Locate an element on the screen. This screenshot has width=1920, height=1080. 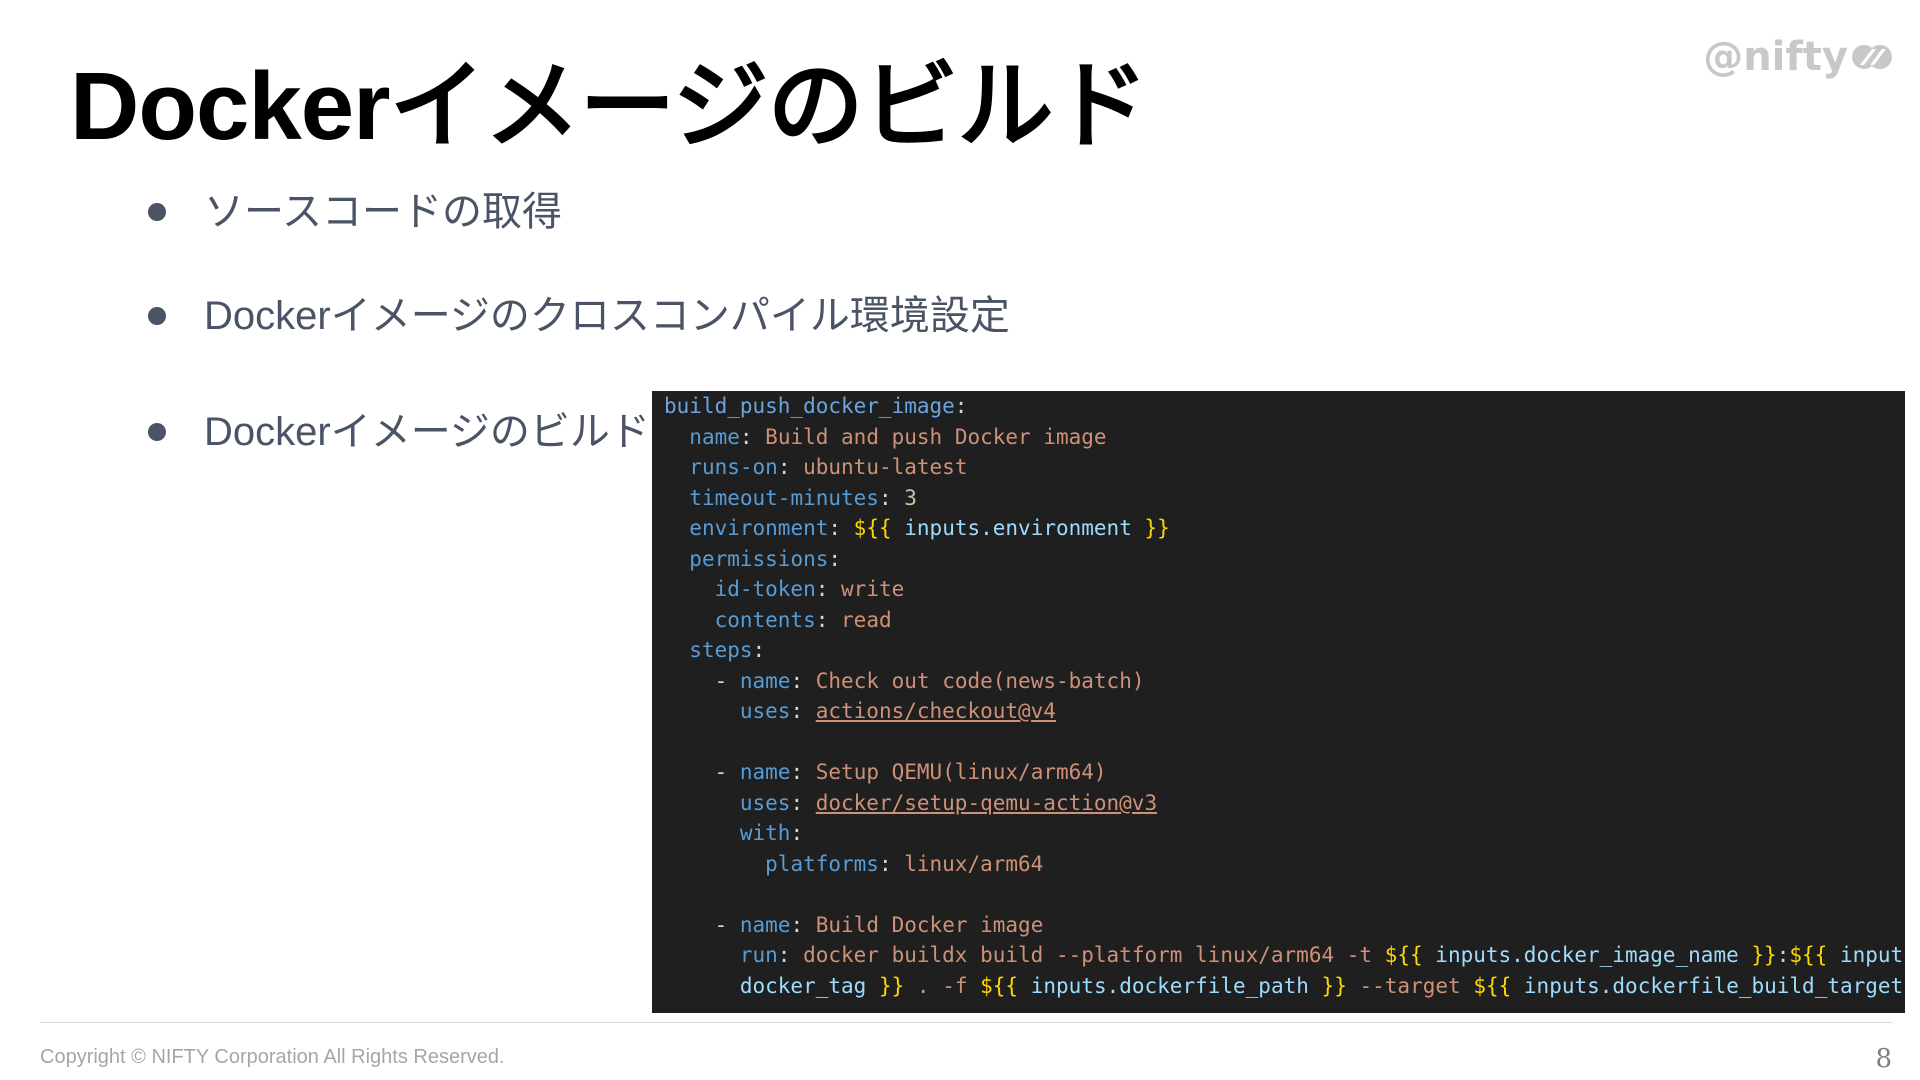
footer-divider is located at coordinates (966, 1022).